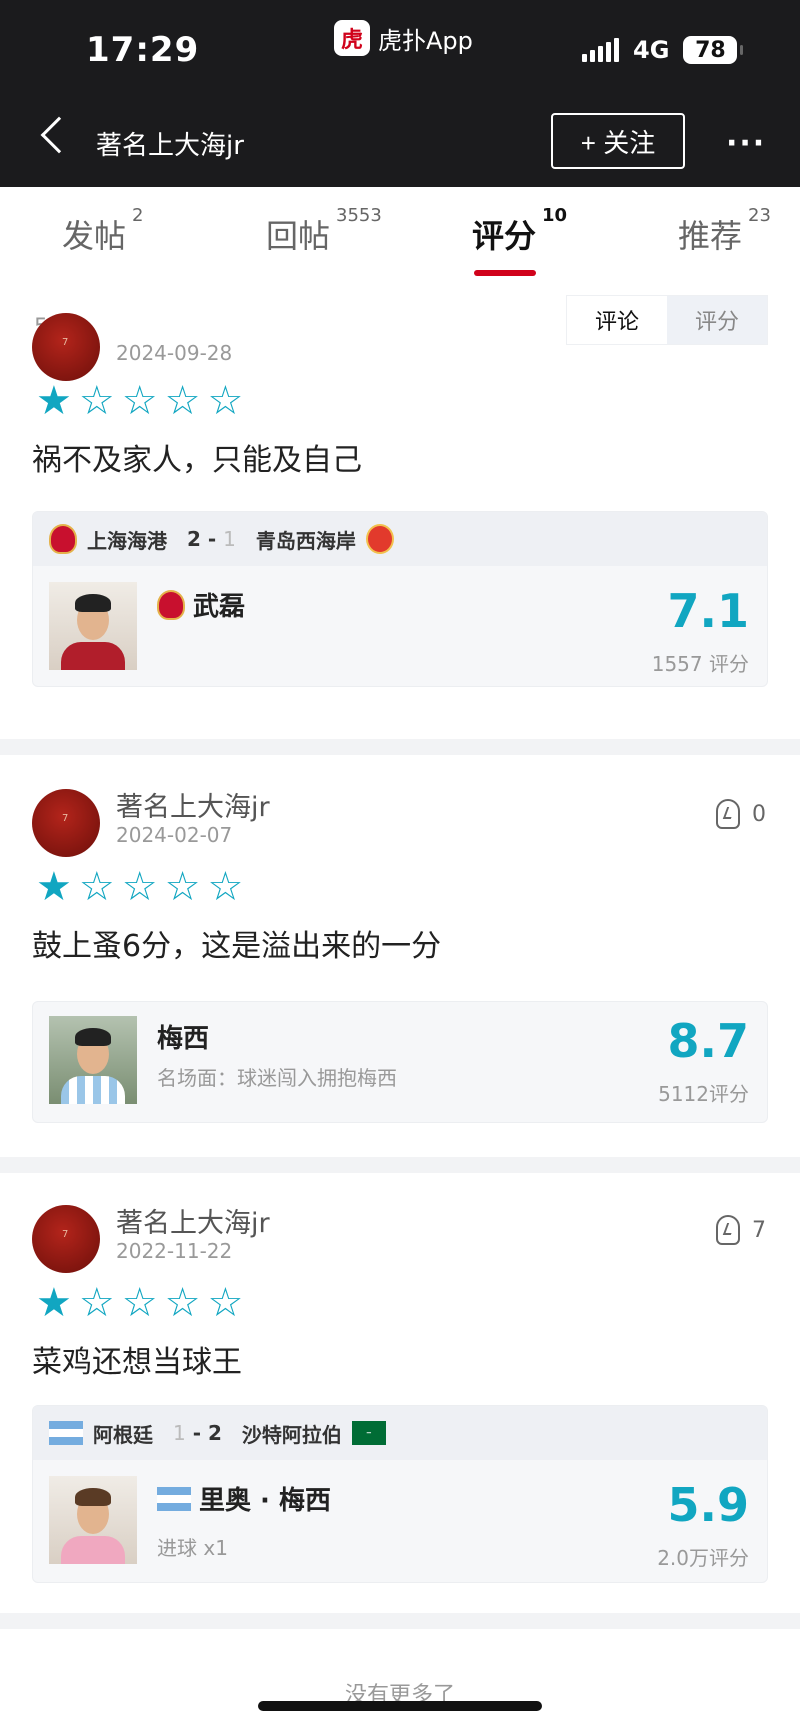 This screenshot has height=1731, width=800. What do you see at coordinates (400, 232) in the screenshot?
I see `tab-bar: 发帖2 回帖3553 评分10 推荐23` at bounding box center [400, 232].